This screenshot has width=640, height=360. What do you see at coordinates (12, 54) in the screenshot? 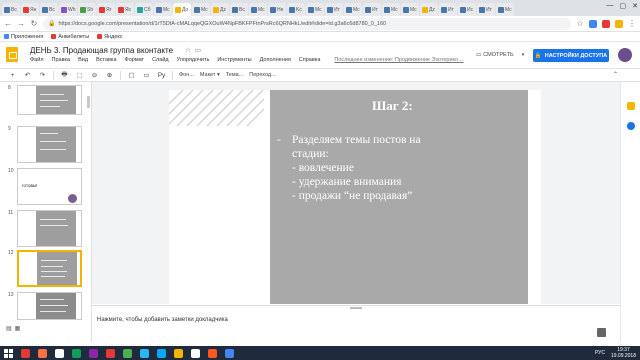
I see `slides-logo-icon` at bounding box center [12, 54].